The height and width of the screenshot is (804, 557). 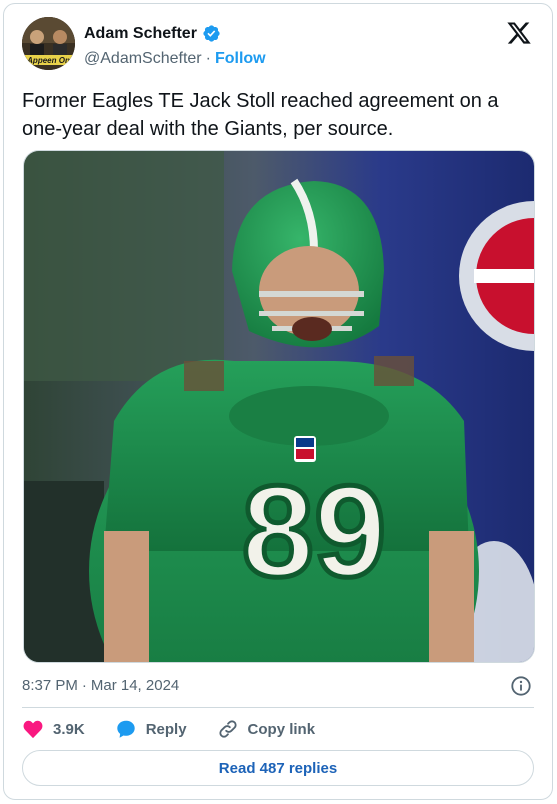 What do you see at coordinates (125, 729) in the screenshot?
I see `reply-bubble-icon` at bounding box center [125, 729].